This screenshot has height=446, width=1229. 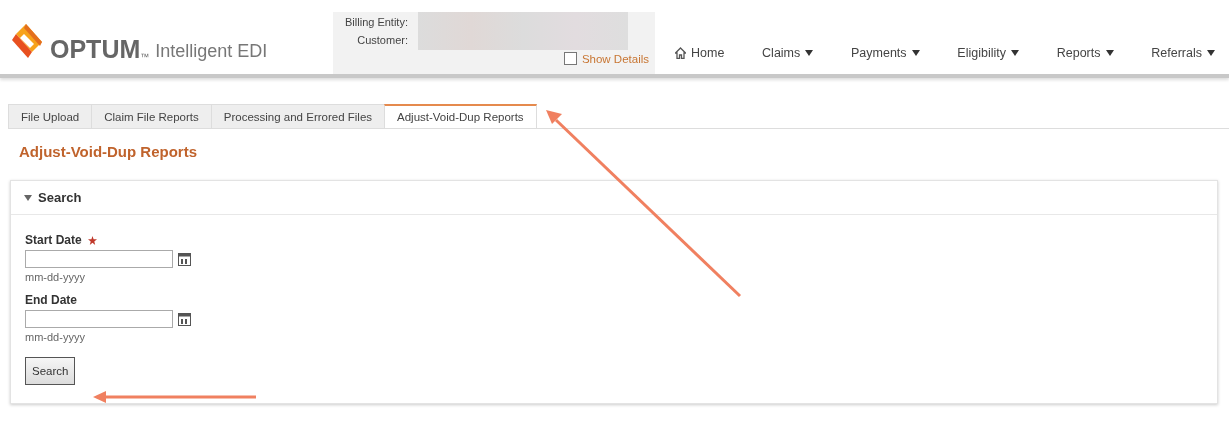 I want to click on show-details-checkbox, so click(x=570, y=58).